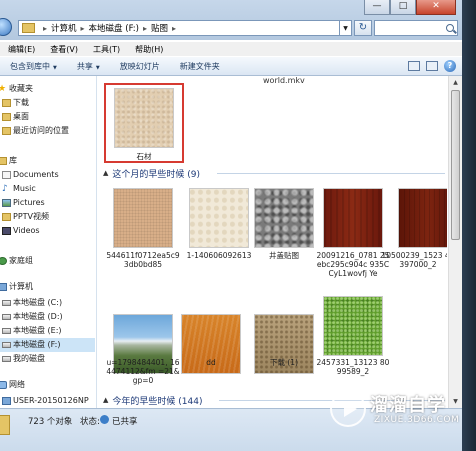  What do you see at coordinates (17, 384) in the screenshot?
I see `sidebar-item-label: 网络` at bounding box center [17, 384].